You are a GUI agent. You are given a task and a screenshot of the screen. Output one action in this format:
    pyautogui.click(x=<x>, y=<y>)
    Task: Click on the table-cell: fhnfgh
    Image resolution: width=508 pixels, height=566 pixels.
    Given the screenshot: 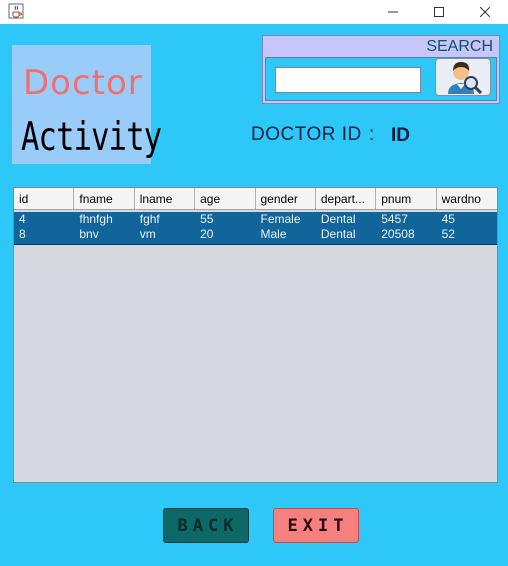 What is the action you would take?
    pyautogui.click(x=96, y=219)
    